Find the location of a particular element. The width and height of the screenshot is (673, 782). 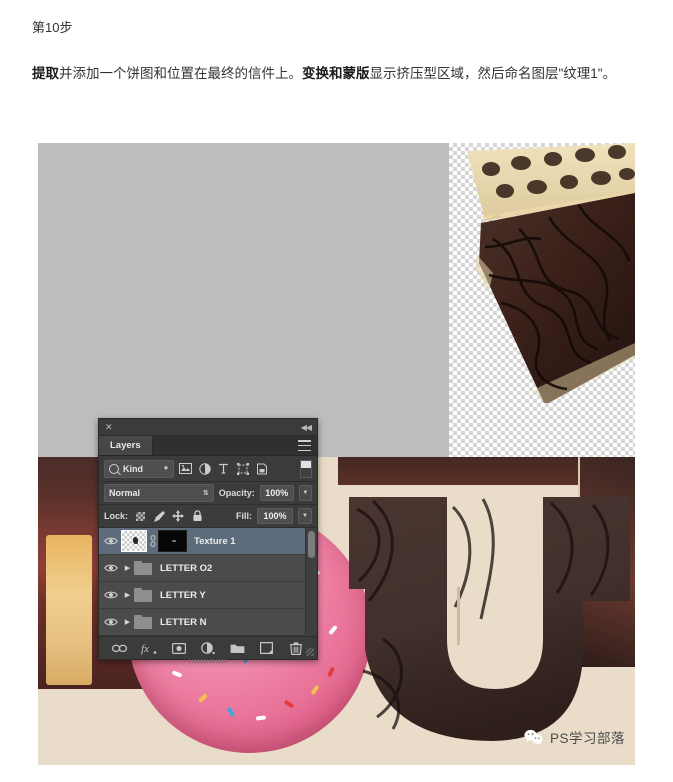

filter-enable-toggle is located at coordinates (306, 468).